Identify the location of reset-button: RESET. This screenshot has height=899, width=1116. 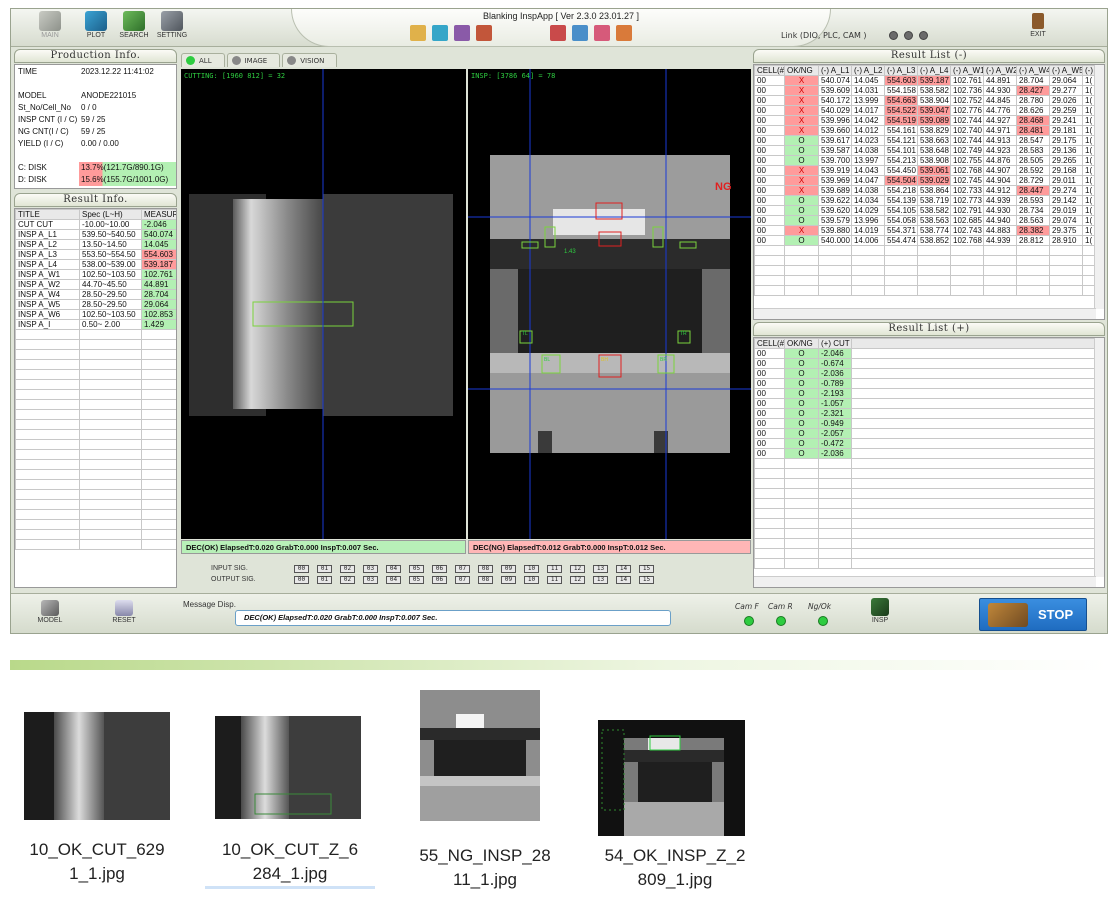
(124, 612).